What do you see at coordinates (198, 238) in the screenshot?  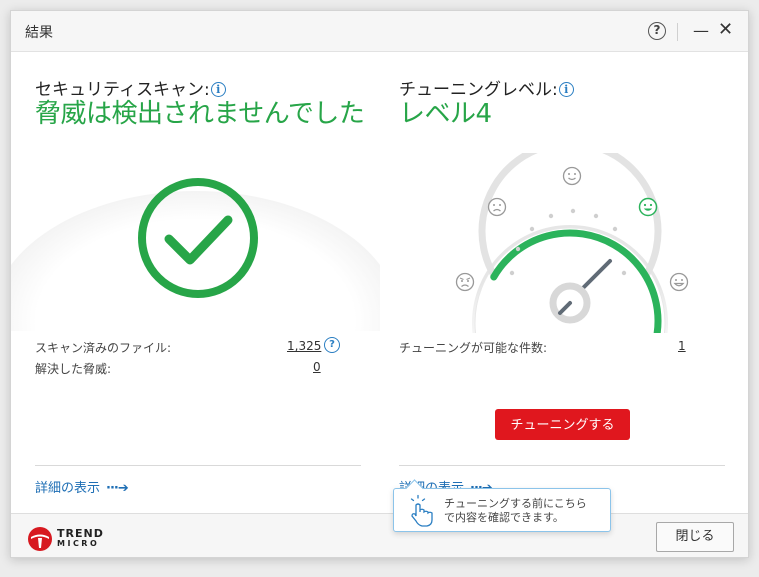 I see `checkmark-circle-icon` at bounding box center [198, 238].